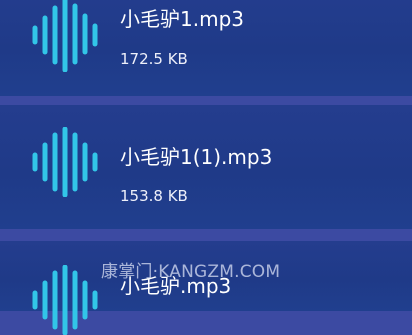 The height and width of the screenshot is (335, 412). I want to click on file-size: 172.5 KB, so click(154, 59).